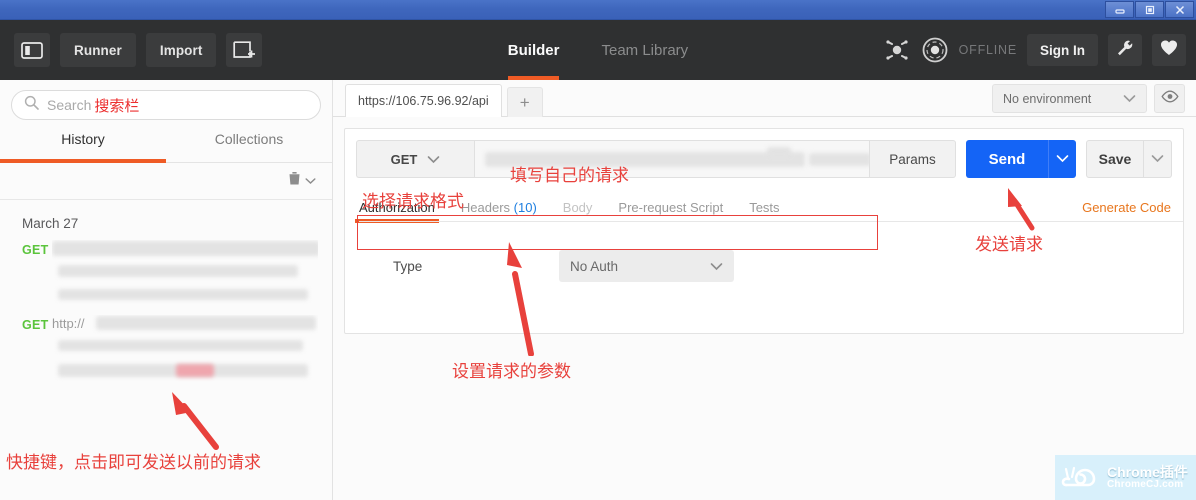  I want to click on sidebar-tab-history: History, so click(83, 147).